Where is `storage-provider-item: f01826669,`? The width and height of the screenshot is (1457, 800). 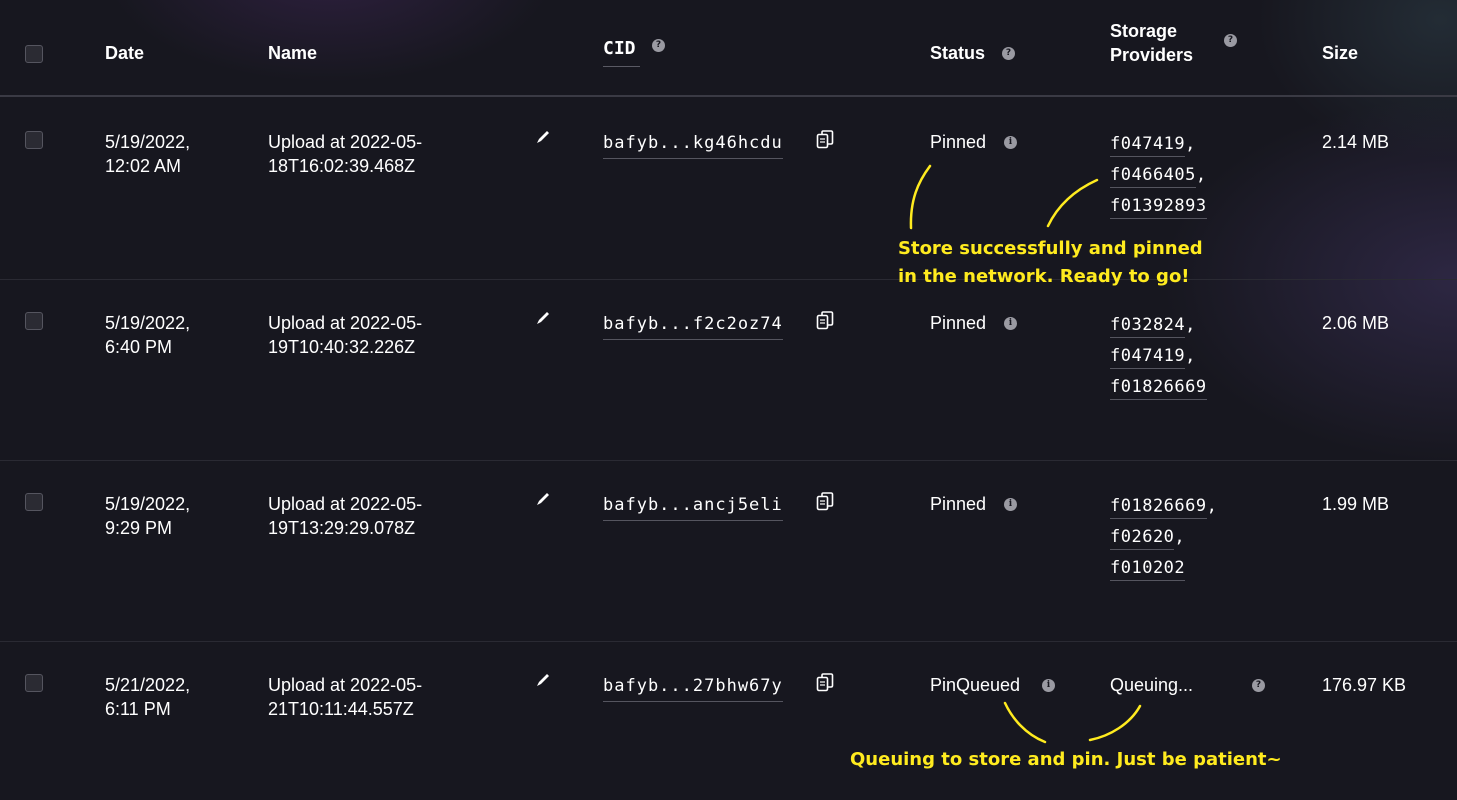
storage-provider-item: f01826669, is located at coordinates (1163, 509).